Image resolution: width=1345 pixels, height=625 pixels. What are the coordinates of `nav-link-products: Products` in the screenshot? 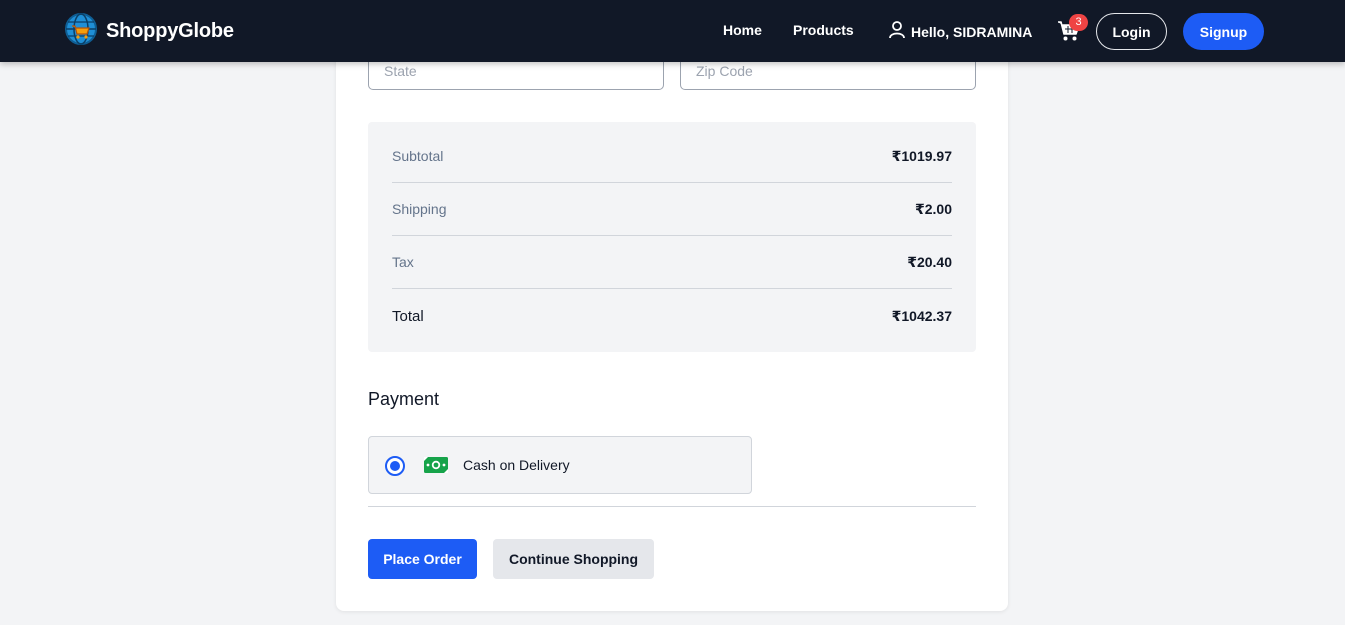 It's located at (823, 30).